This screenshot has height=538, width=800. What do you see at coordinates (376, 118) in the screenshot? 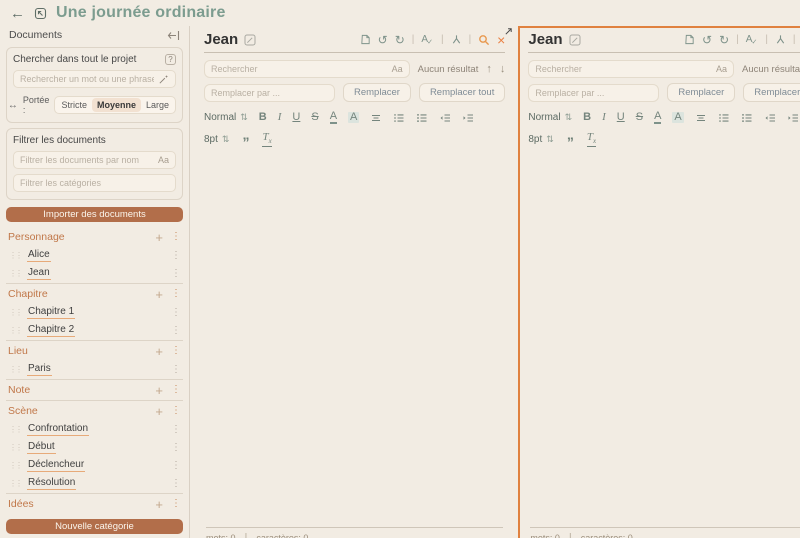
I see `align-icon` at bounding box center [376, 118].